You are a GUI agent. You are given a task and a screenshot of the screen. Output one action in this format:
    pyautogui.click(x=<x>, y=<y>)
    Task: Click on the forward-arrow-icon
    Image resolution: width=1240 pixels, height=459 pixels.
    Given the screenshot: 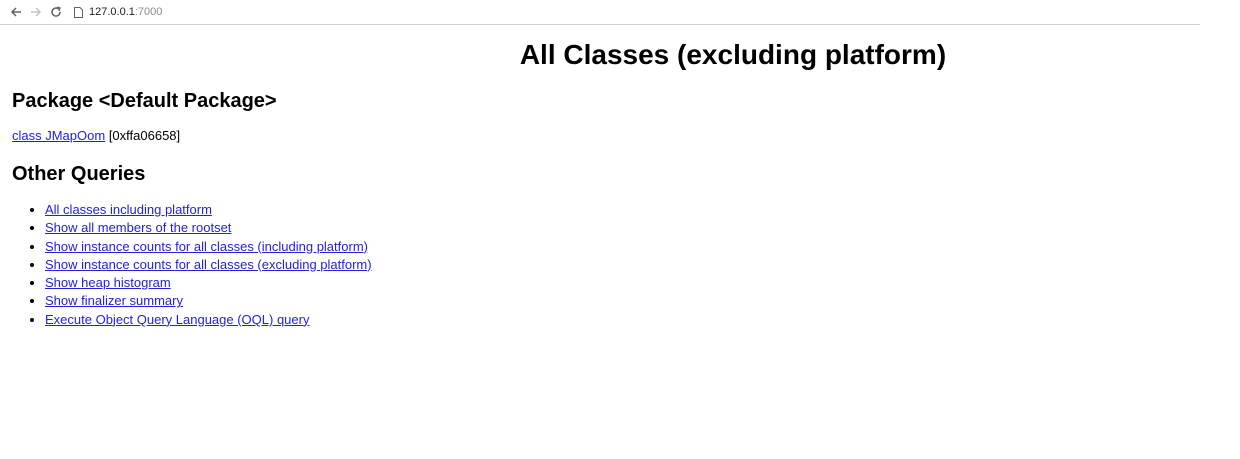 What is the action you would take?
    pyautogui.click(x=36, y=12)
    